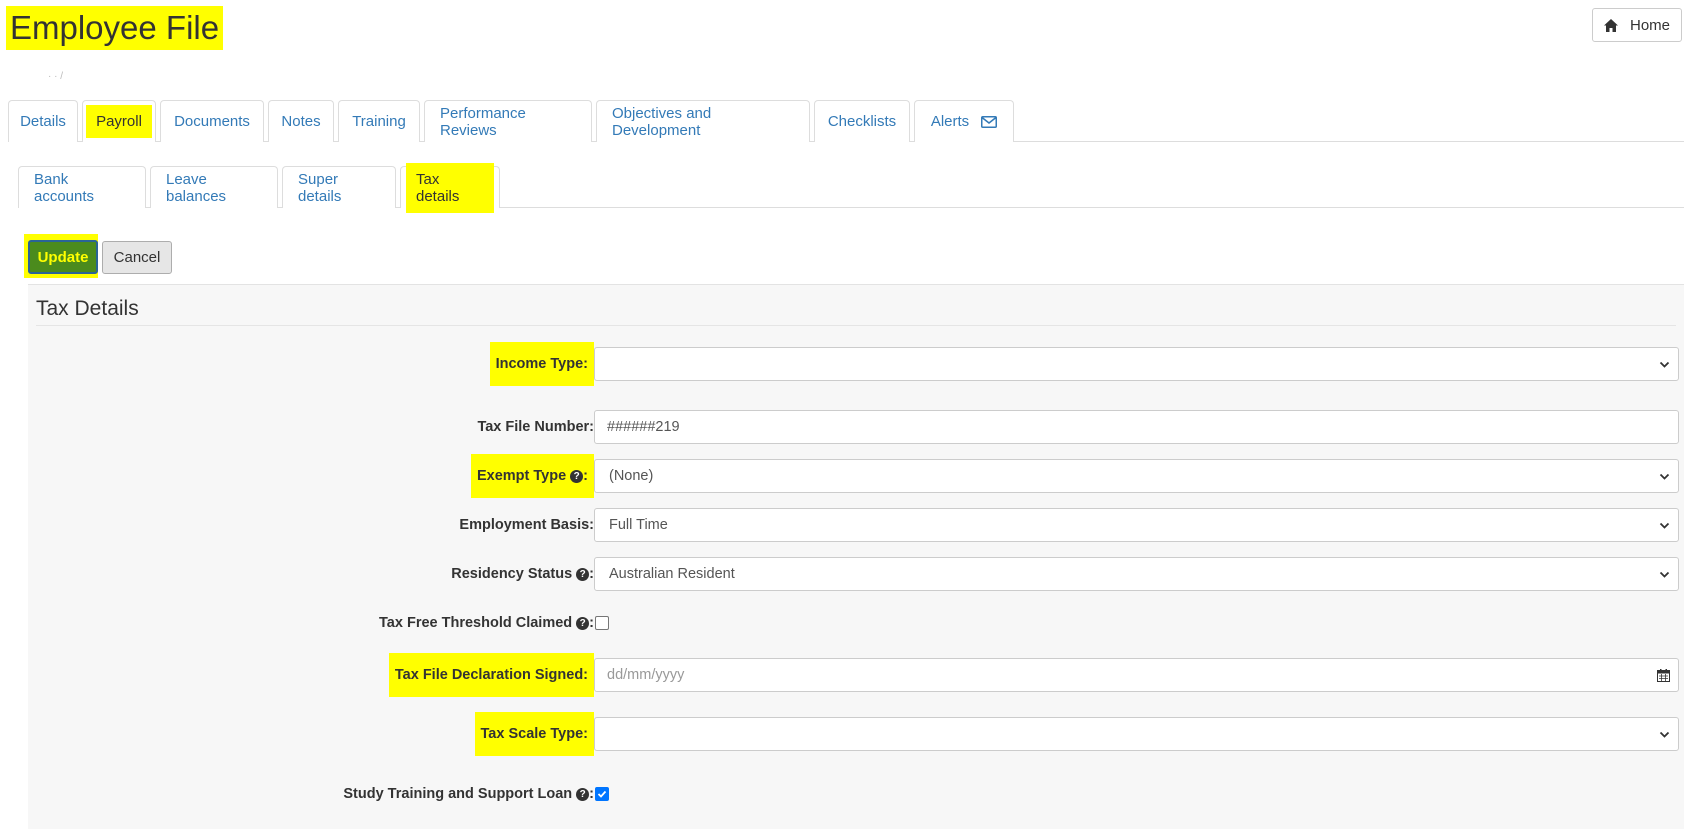 Image resolution: width=1694 pixels, height=829 pixels. What do you see at coordinates (643, 427) in the screenshot?
I see `tax-file-number-value: ######219` at bounding box center [643, 427].